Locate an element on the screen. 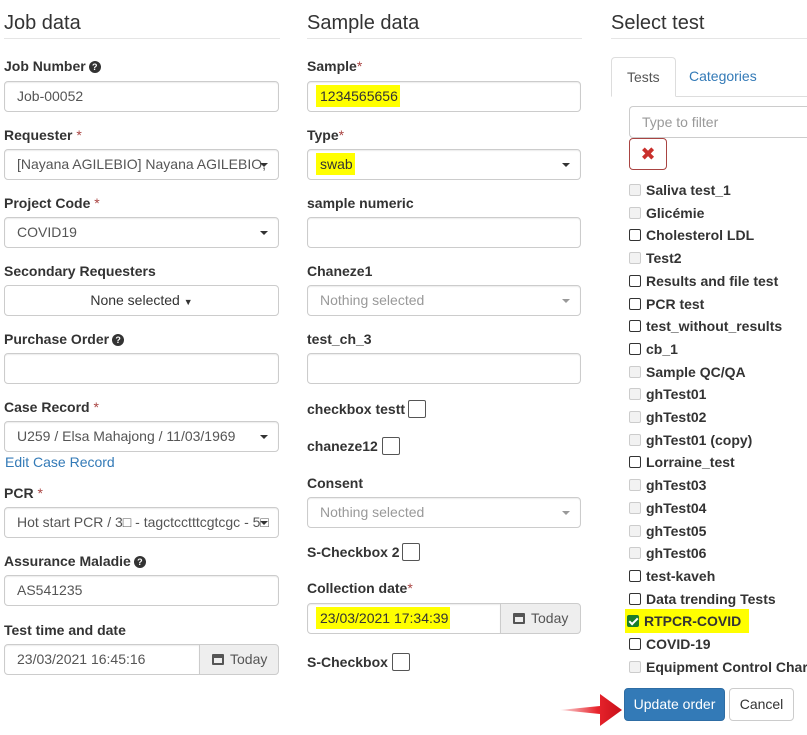 The image size is (807, 735). test-filter-input: Type to filter is located at coordinates (718, 122).